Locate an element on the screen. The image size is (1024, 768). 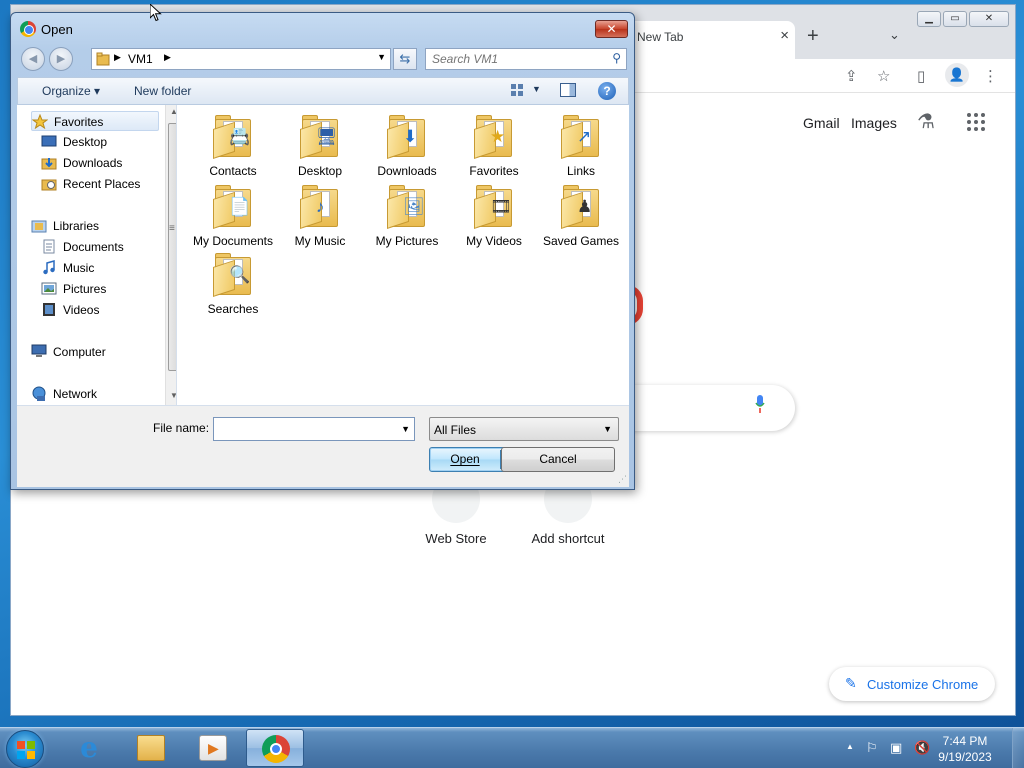
show-hidden-icons: ▲ is located at coordinates (850, 746).